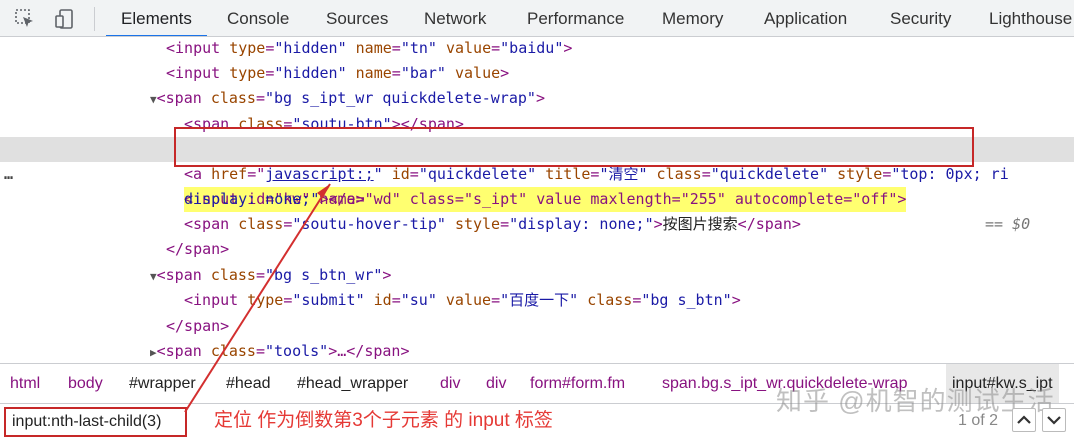  What do you see at coordinates (258, 18) in the screenshot?
I see `tab-console: Console` at bounding box center [258, 18].